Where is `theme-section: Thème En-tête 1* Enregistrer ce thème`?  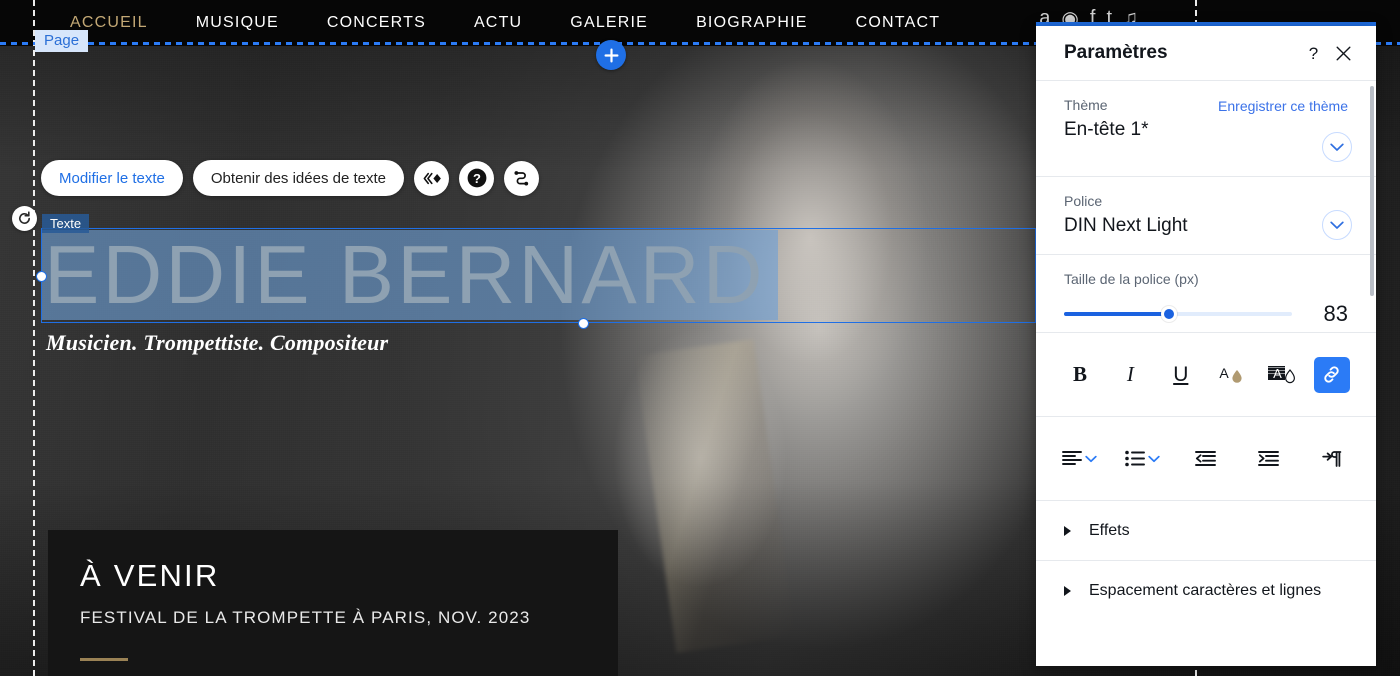
theme-section: Thème En-tête 1* Enregistrer ce thème is located at coordinates (1206, 128).